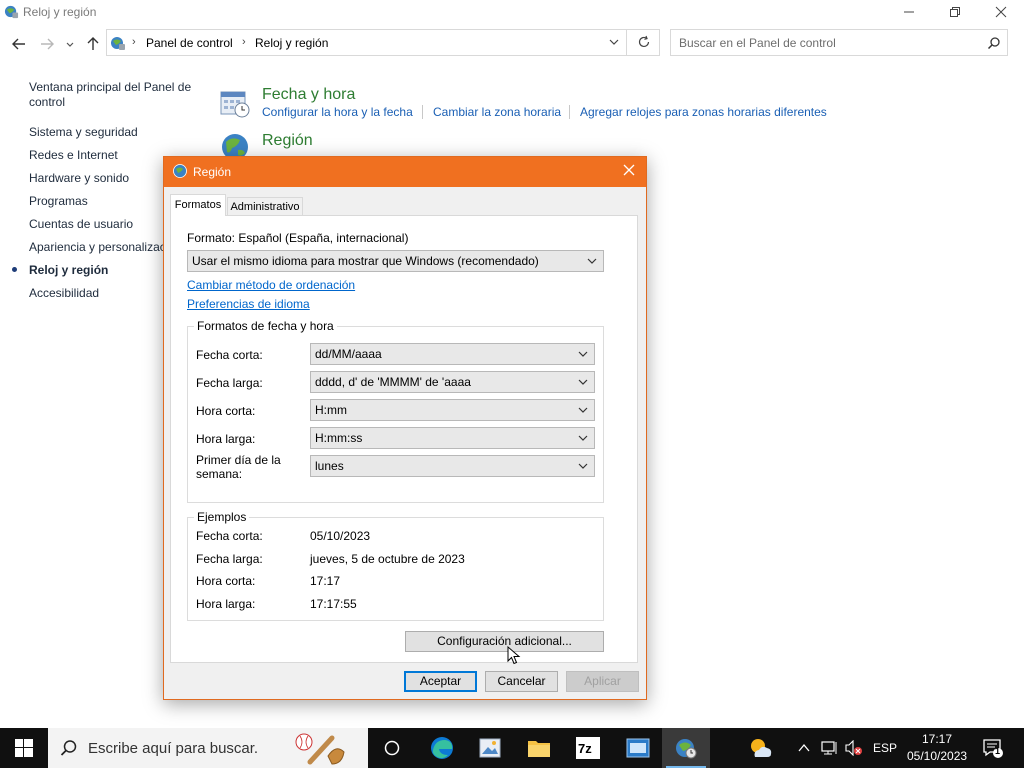 The image size is (1024, 768). Describe the element at coordinates (490, 748) in the screenshot. I see `taskbar-image-app` at that location.